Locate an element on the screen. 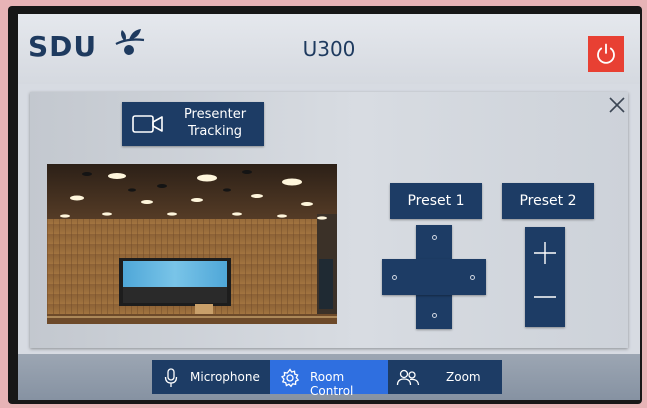  pan-left-button is located at coordinates (394, 277).